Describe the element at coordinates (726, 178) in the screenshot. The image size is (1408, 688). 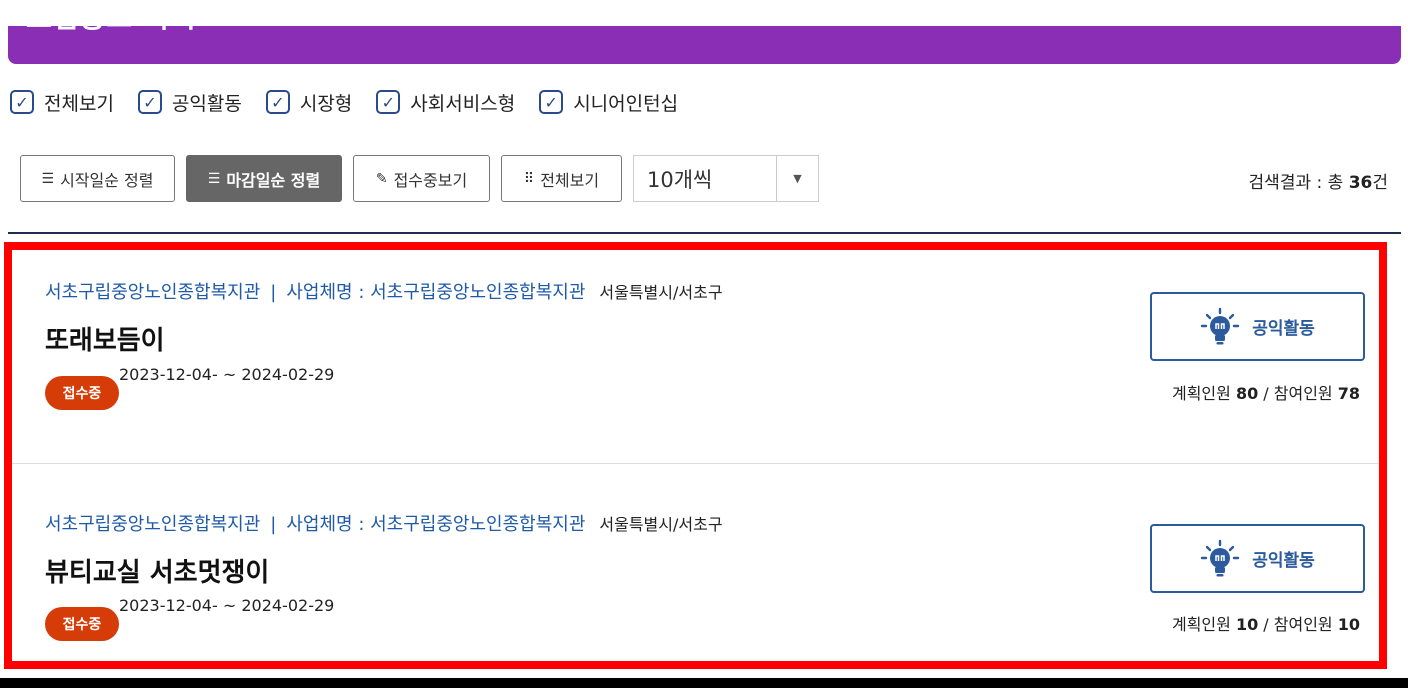
I see `page-size-select: 10개씩 ▼` at that location.